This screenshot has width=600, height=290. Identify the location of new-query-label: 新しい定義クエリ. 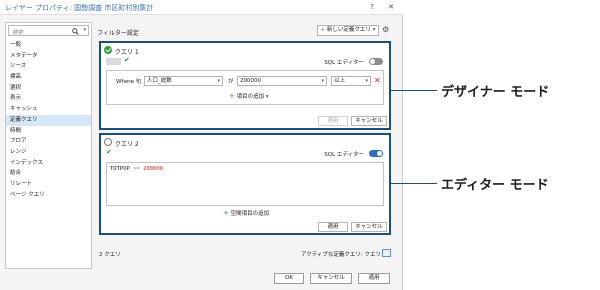
(348, 30).